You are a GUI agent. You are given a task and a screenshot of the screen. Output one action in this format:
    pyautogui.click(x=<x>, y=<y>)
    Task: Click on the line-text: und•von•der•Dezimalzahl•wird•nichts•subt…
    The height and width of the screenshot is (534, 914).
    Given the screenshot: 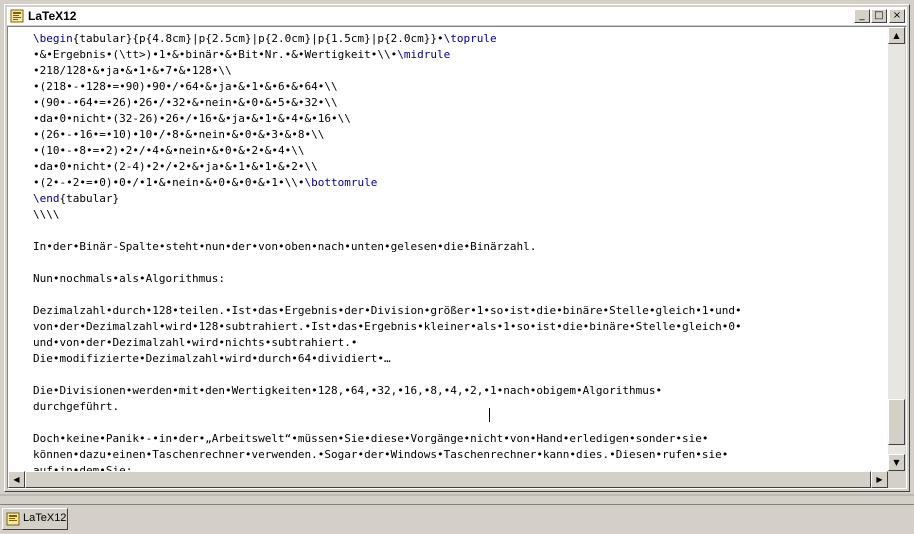 What is the action you would take?
    pyautogui.click(x=195, y=342)
    